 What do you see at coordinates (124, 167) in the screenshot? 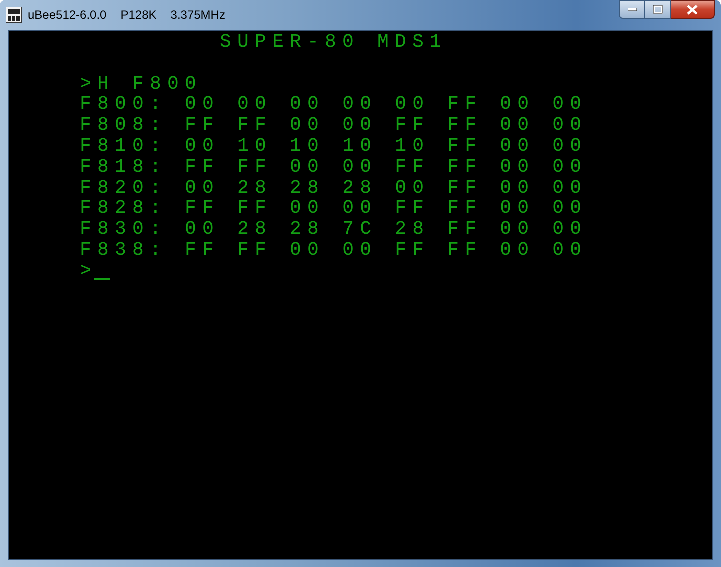
I see `memory-address: F818:` at bounding box center [124, 167].